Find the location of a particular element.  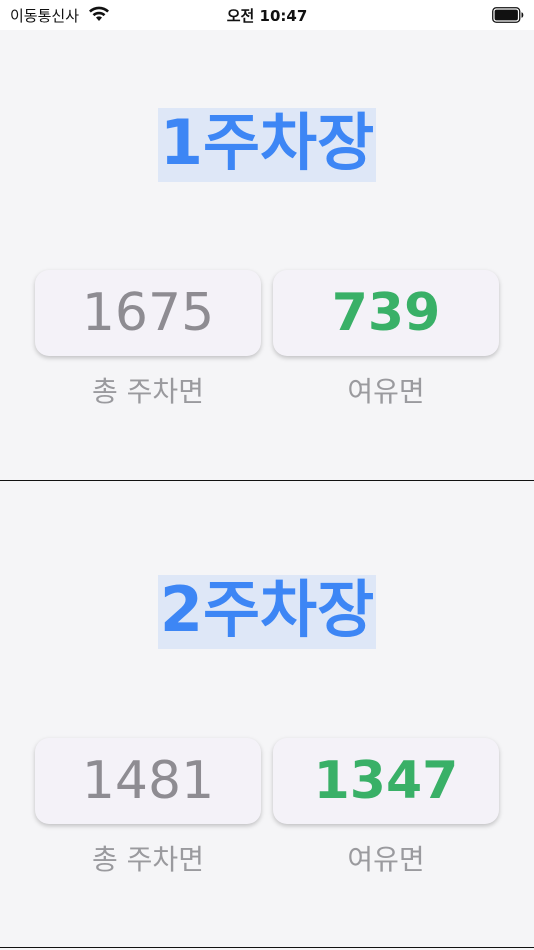

available-spaces-card: 739 is located at coordinates (386, 313).